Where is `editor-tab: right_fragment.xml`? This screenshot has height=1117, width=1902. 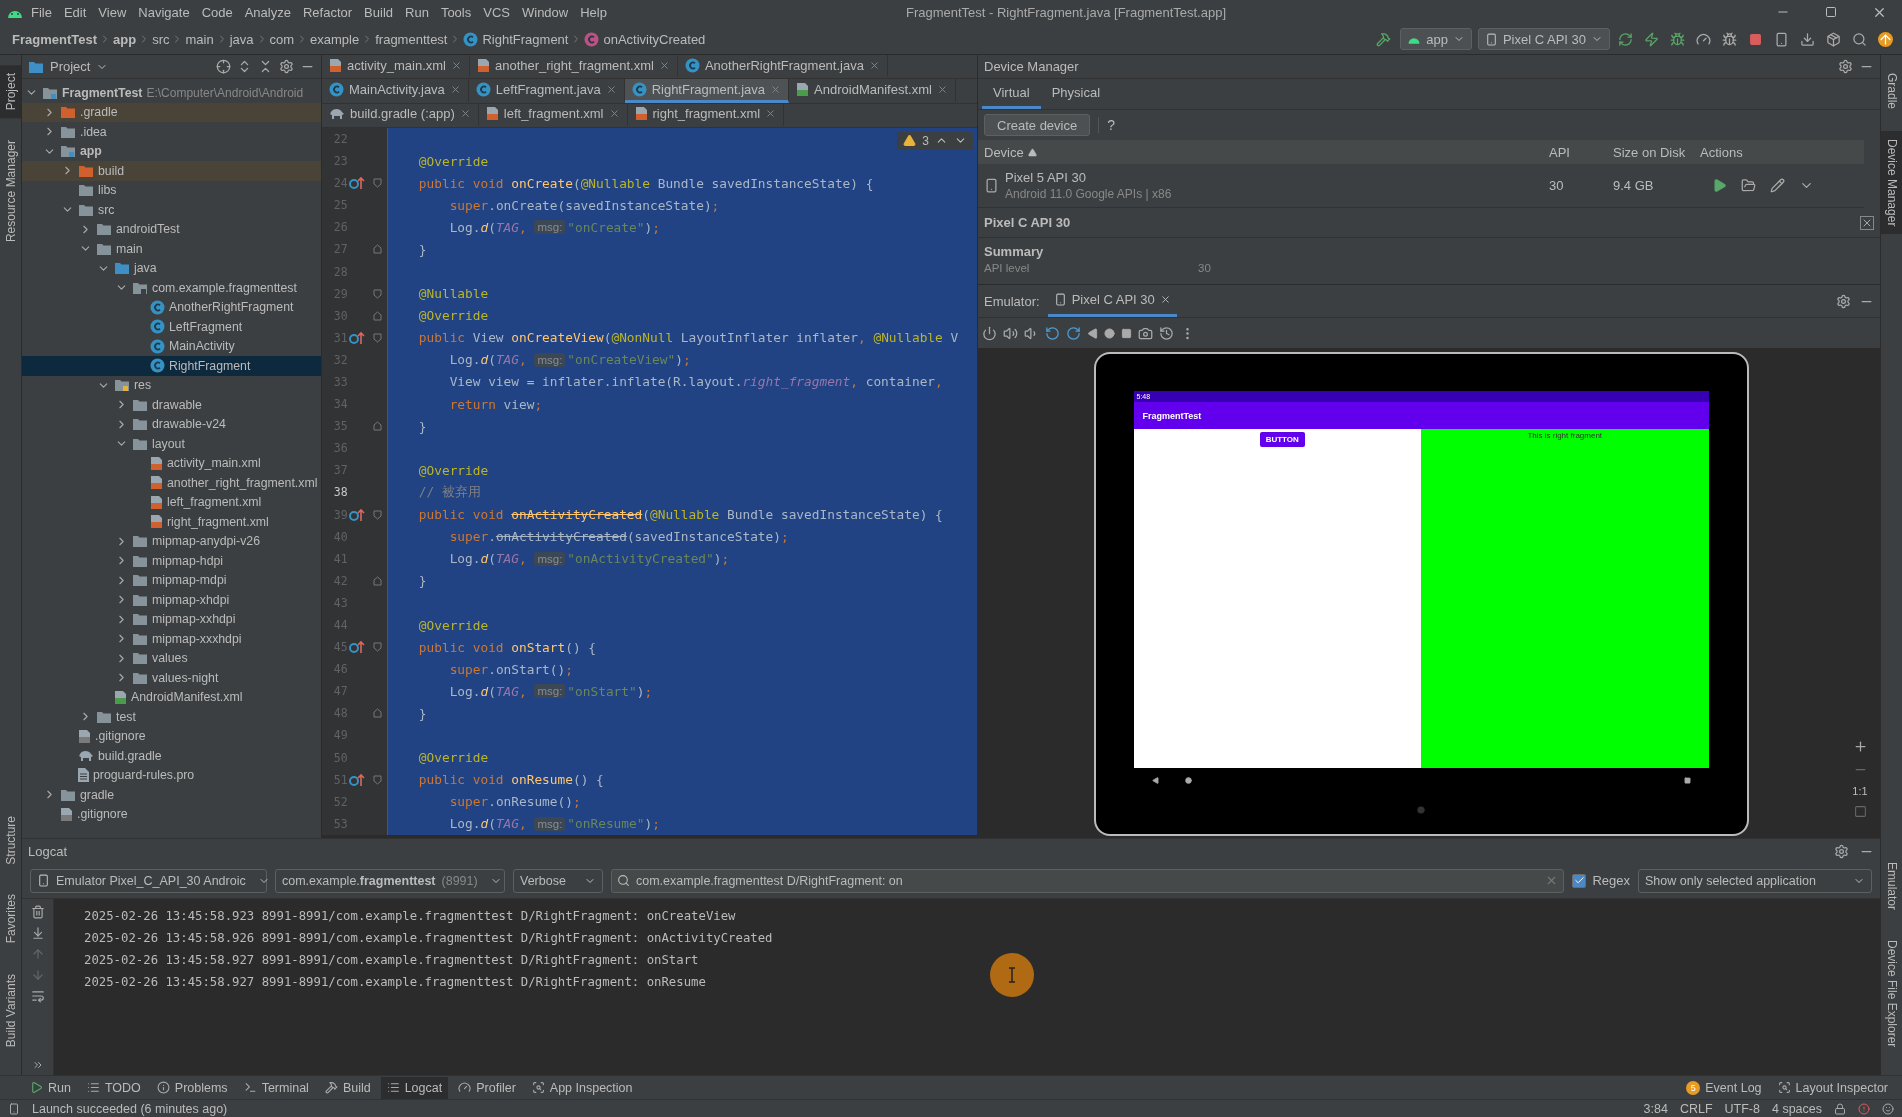
editor-tab: right_fragment.xml is located at coordinates (706, 115).